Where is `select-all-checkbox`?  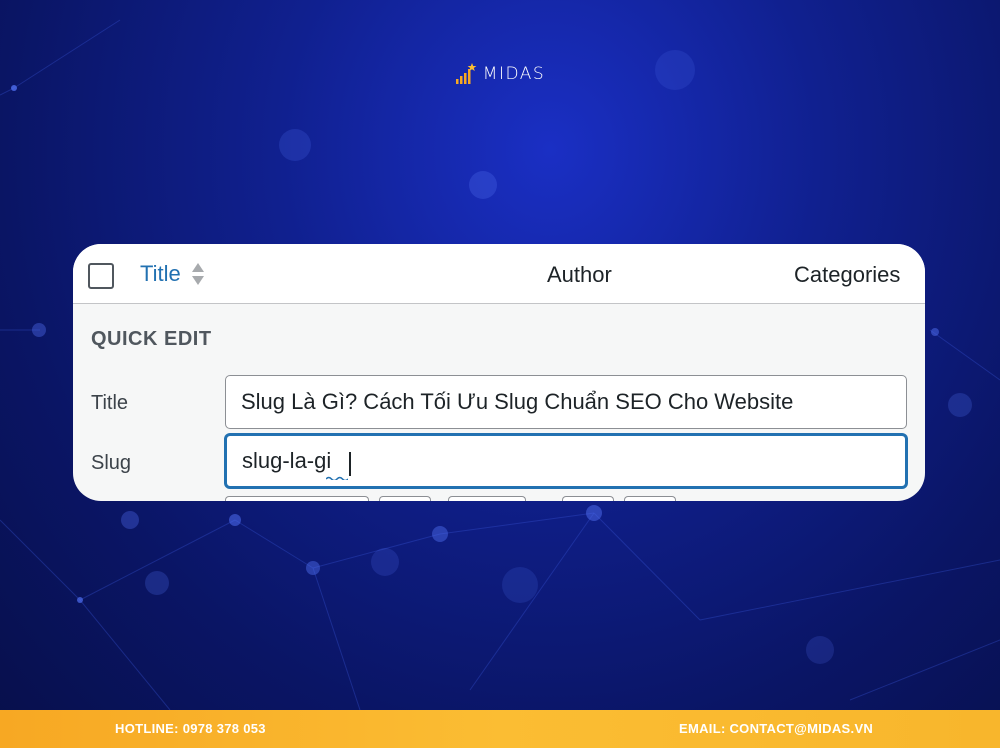
select-all-checkbox is located at coordinates (101, 276).